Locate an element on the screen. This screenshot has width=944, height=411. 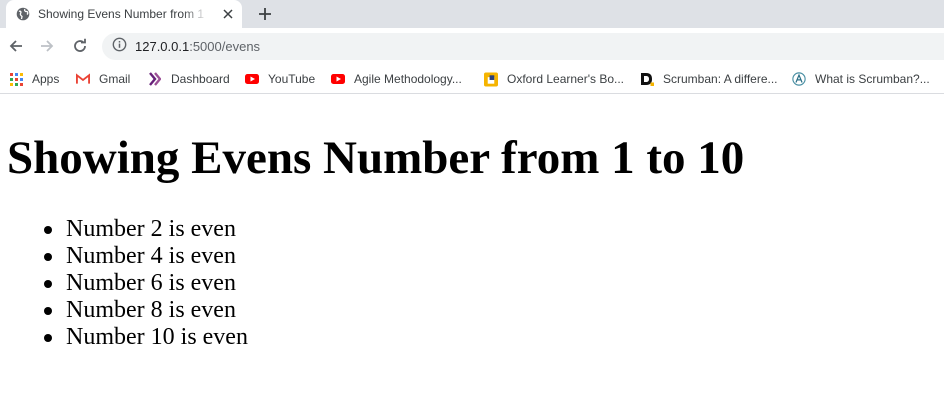
bookmark-dashboard: Dashboard is located at coordinates (189, 79).